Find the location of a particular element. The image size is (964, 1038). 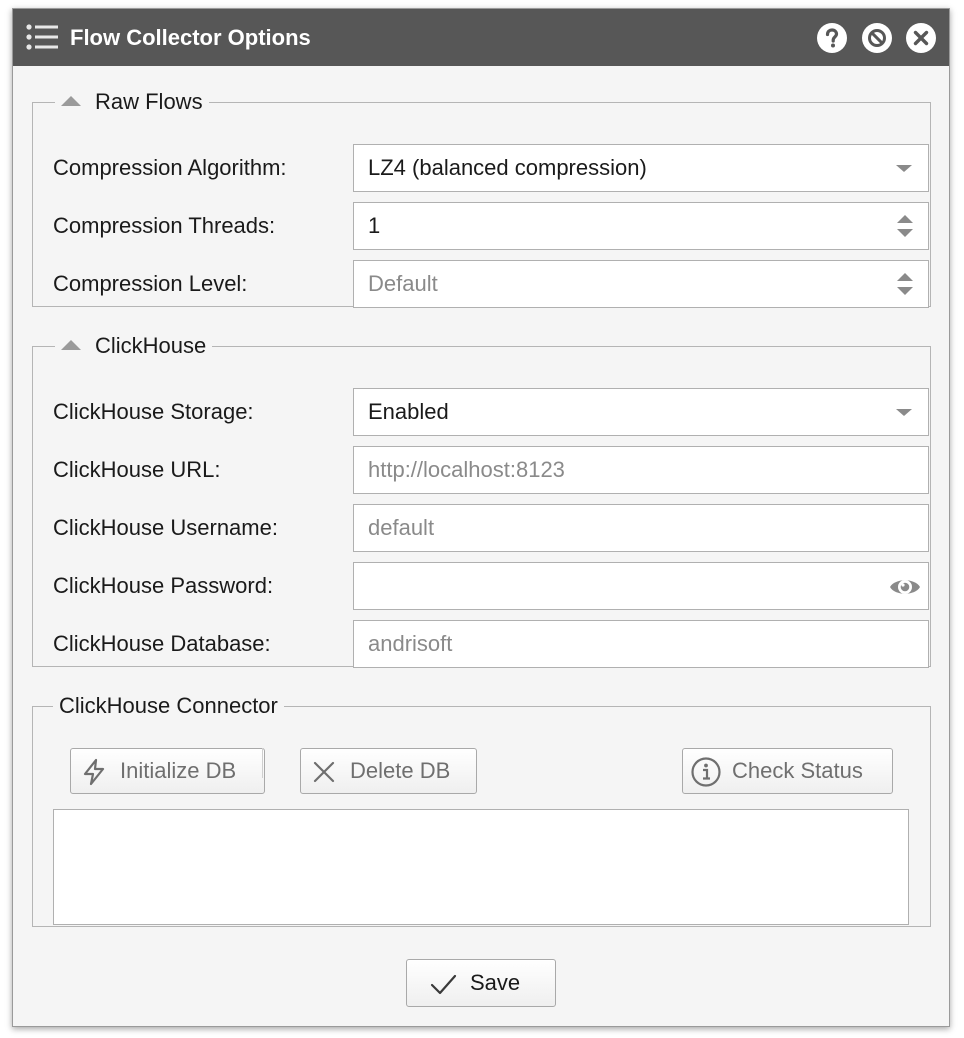

compression-level-placeholder: Default is located at coordinates (403, 283).